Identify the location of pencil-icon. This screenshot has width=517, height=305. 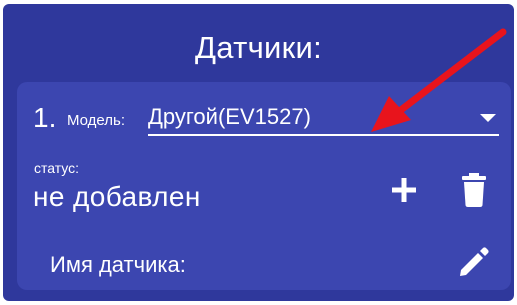
(474, 261).